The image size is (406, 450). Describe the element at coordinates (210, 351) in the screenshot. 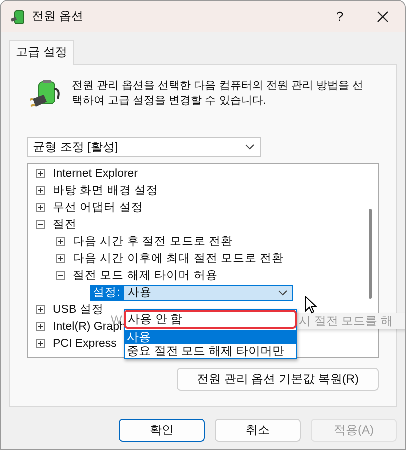

I see `dropdown-option: 중요 절전 모드 해제 타이머만` at that location.